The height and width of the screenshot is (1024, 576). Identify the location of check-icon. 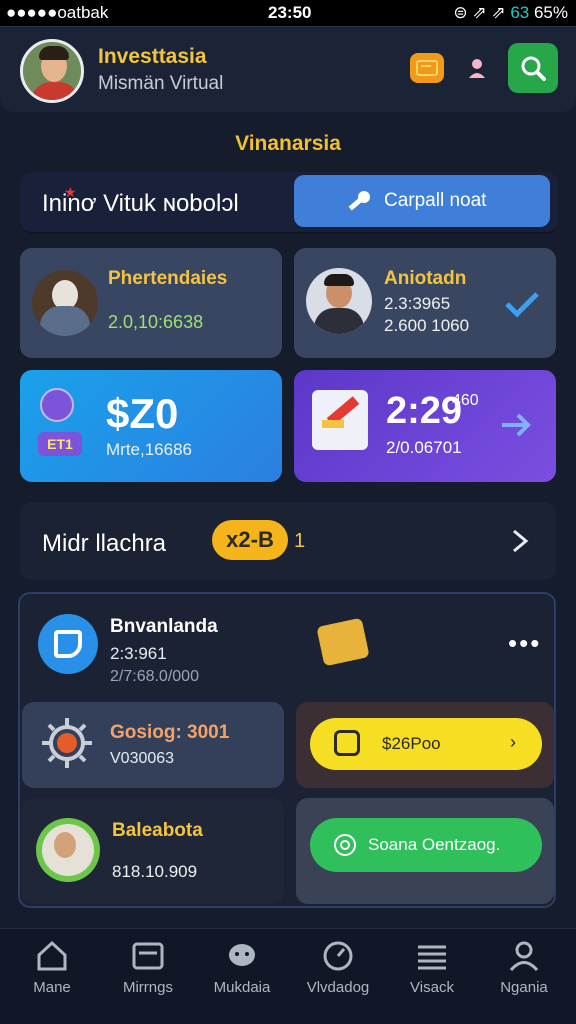
(522, 305).